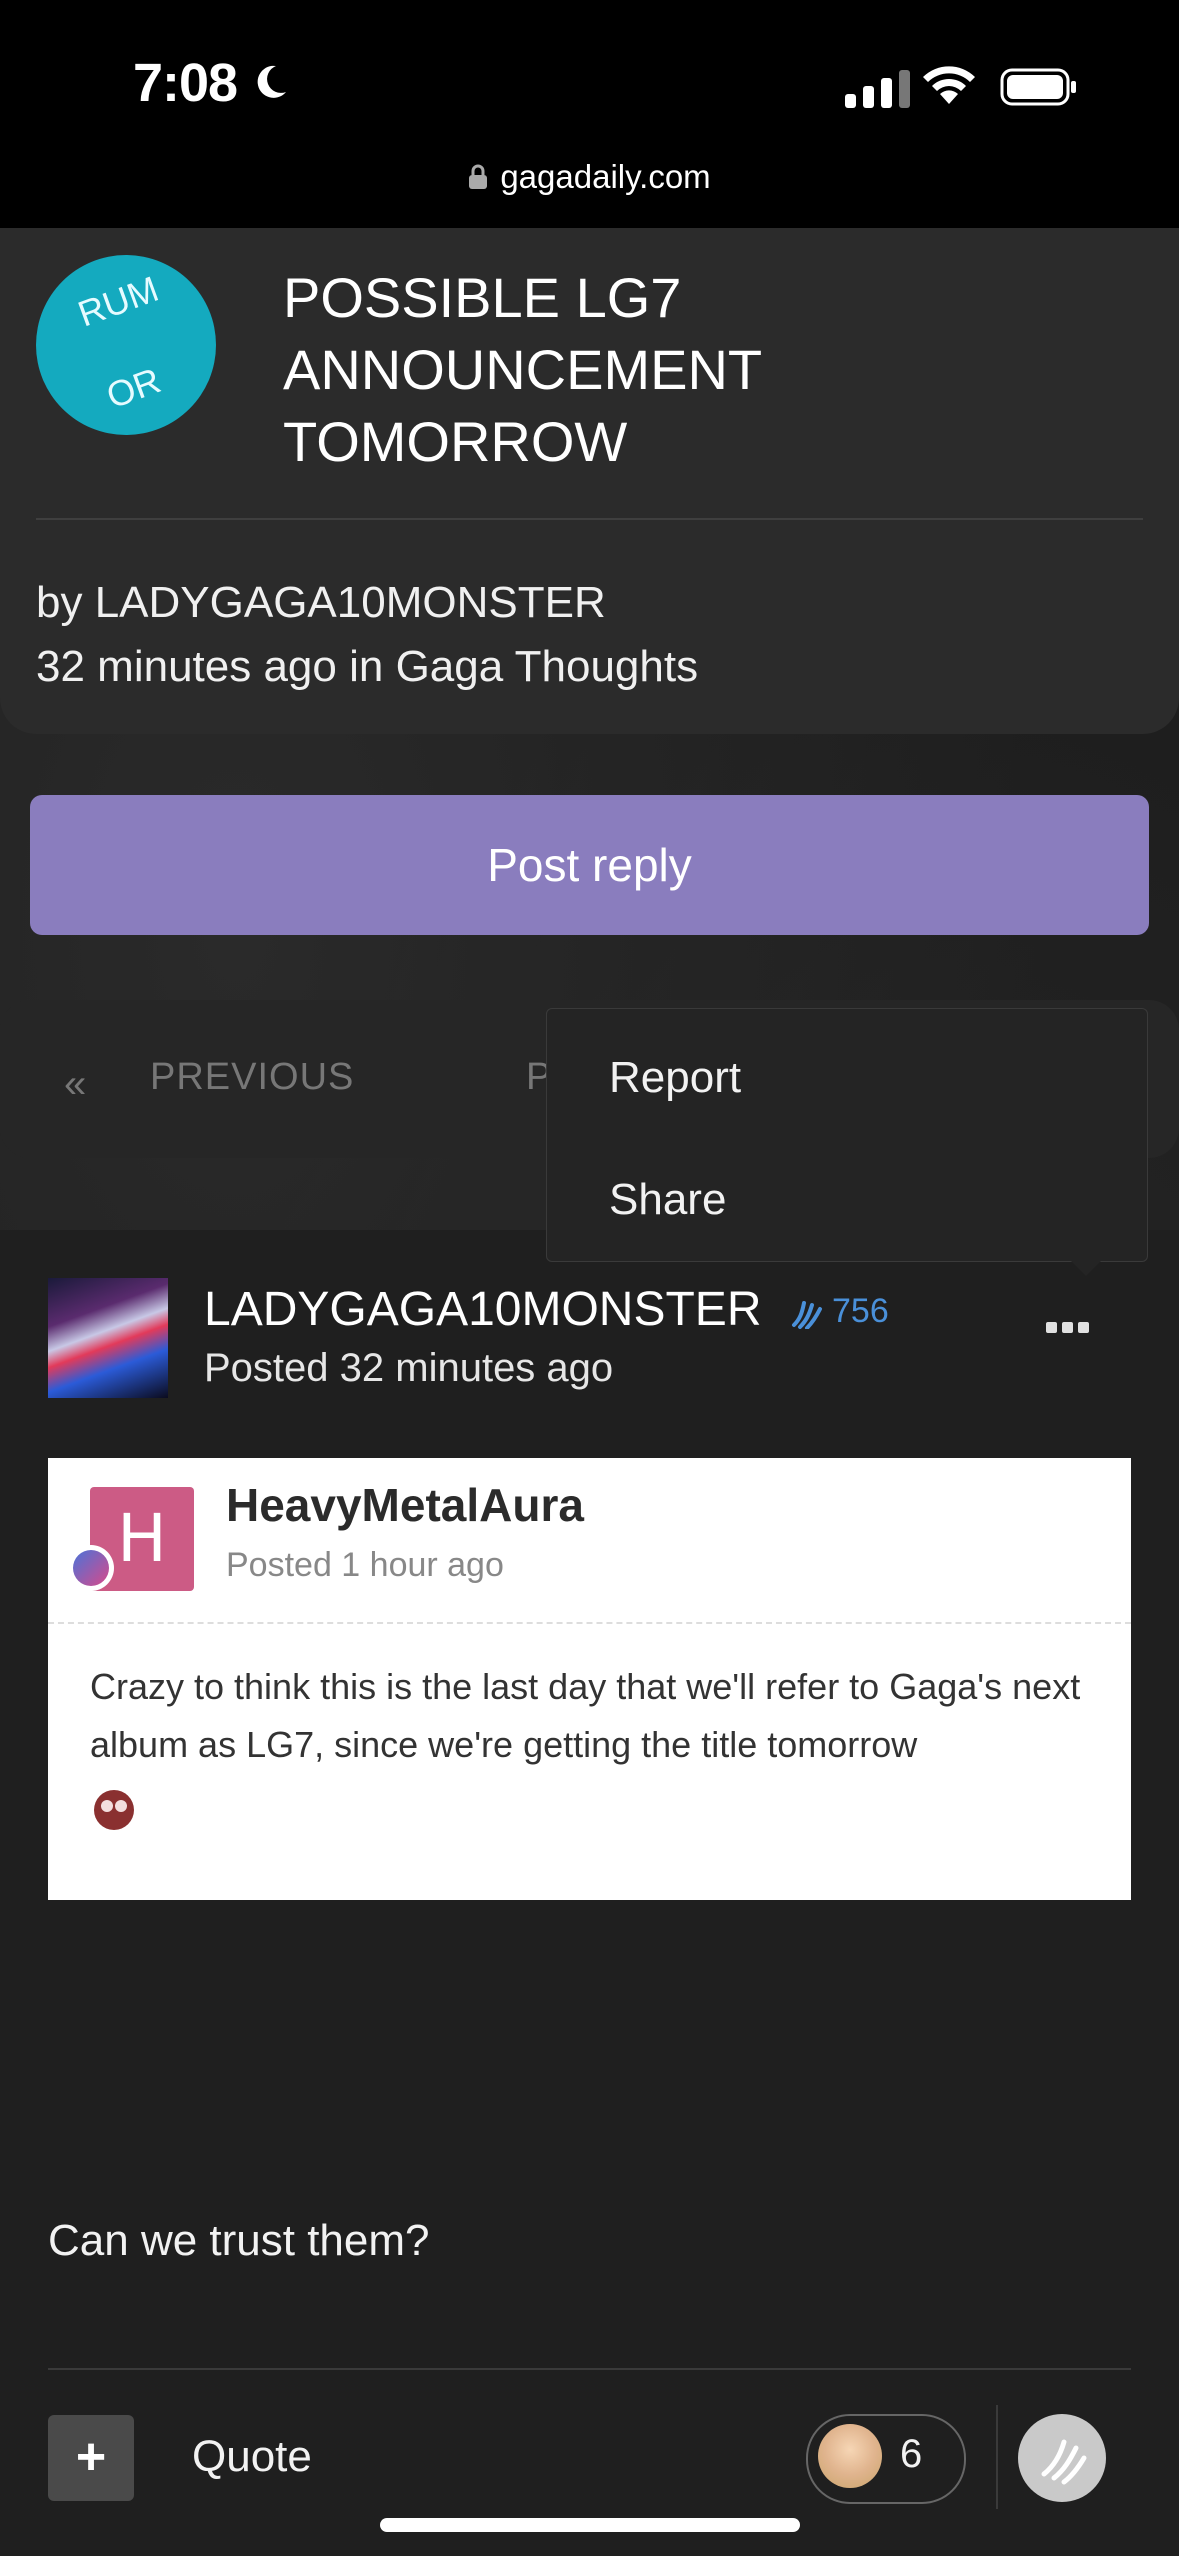 This screenshot has width=1179, height=2556. What do you see at coordinates (271, 81) in the screenshot?
I see `moon-icon` at bounding box center [271, 81].